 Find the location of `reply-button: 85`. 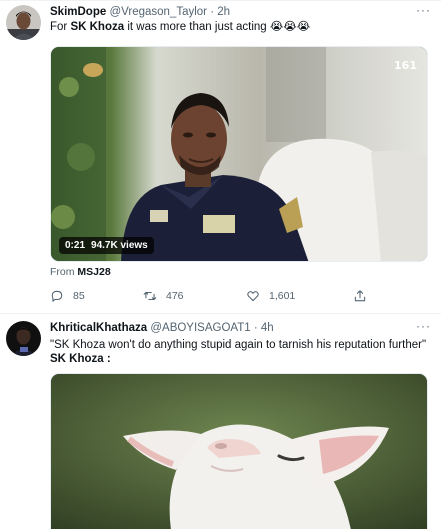

reply-button: 85 is located at coordinates (67, 296).